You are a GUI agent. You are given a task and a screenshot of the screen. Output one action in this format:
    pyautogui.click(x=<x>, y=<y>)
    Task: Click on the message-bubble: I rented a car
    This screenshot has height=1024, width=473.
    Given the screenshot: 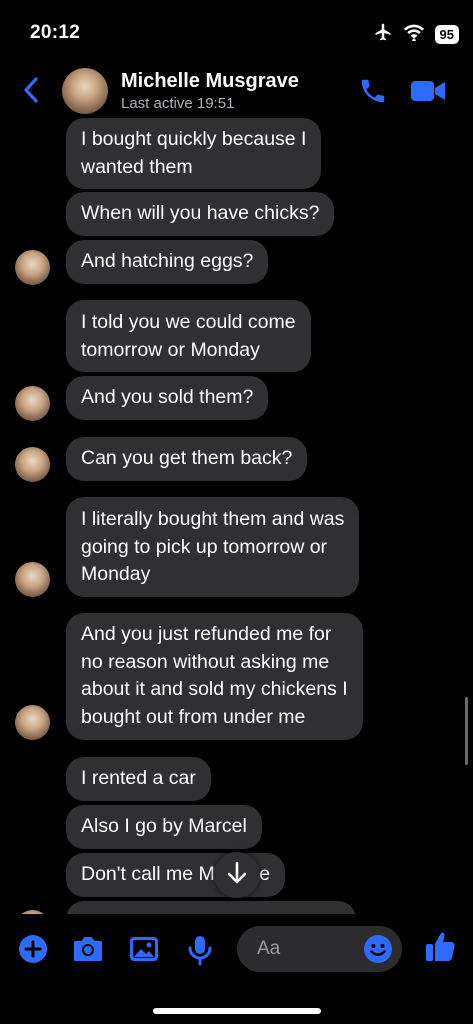 What is the action you would take?
    pyautogui.click(x=138, y=779)
    